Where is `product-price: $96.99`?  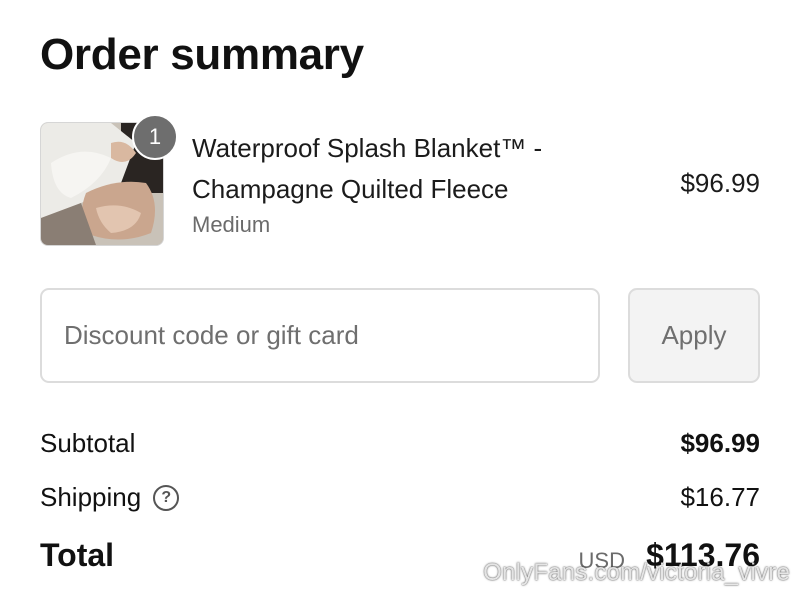
product-price: $96.99 is located at coordinates (720, 183).